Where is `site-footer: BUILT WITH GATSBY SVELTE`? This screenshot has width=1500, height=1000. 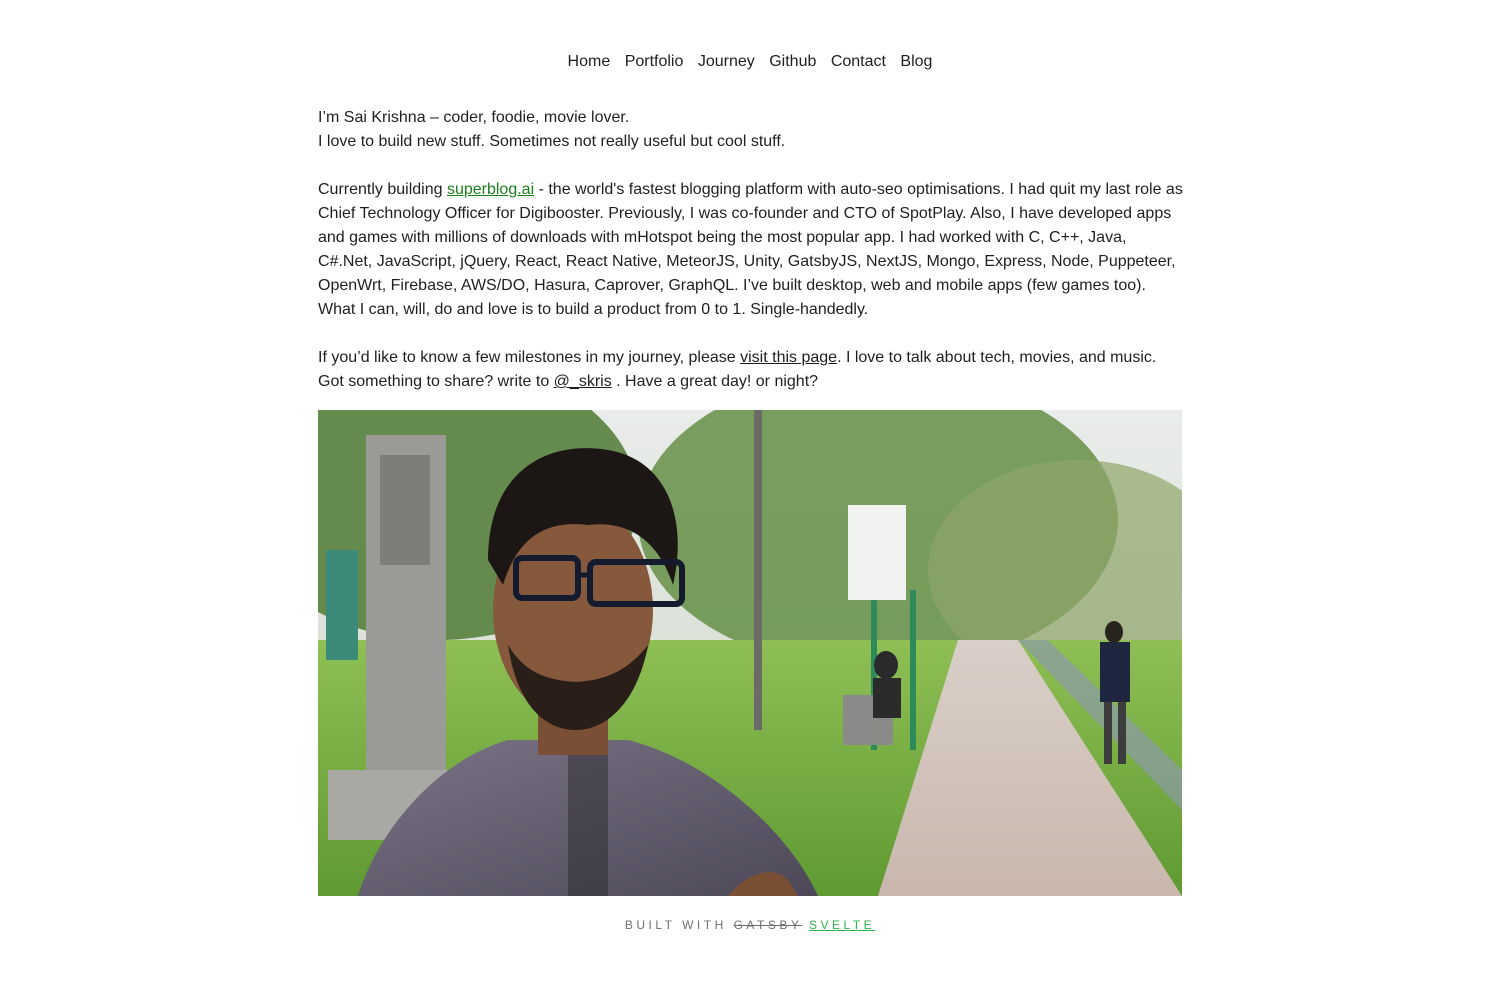 site-footer: BUILT WITH GATSBY SVELTE is located at coordinates (750, 925).